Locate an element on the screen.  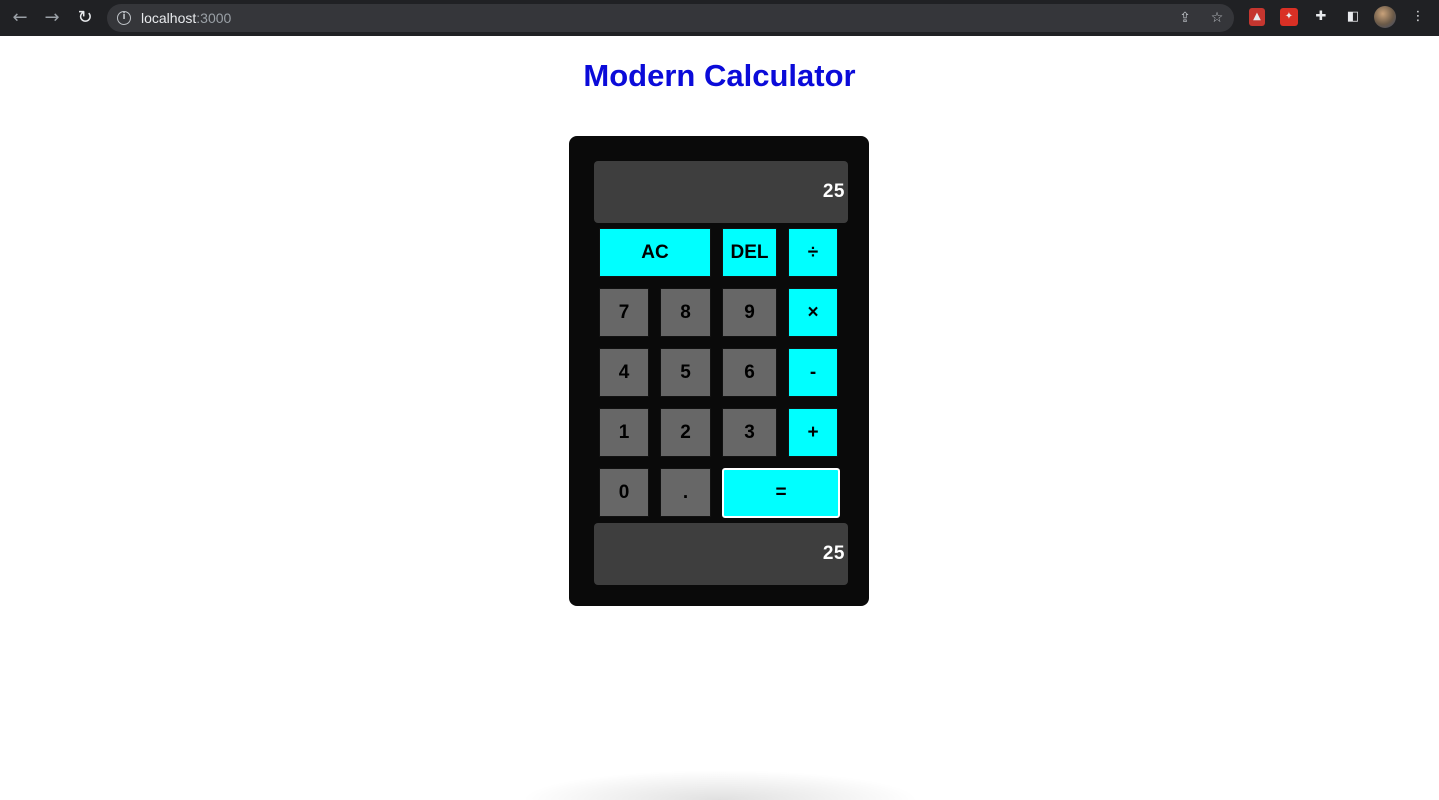
calculator-display-previous: 25 is located at coordinates (721, 192).